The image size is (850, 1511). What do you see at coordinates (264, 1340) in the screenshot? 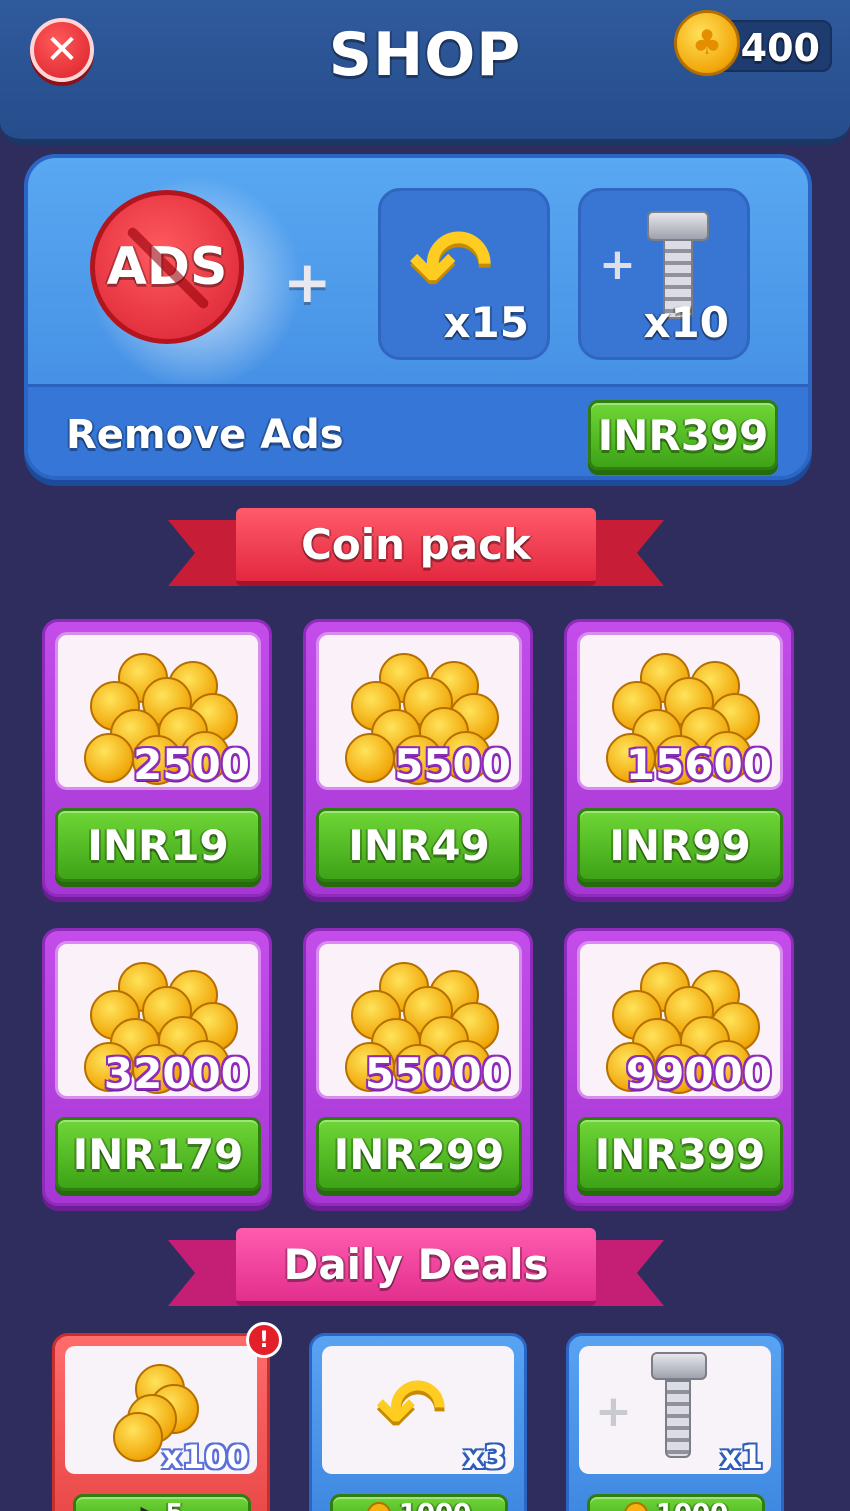
I see `alert-badge: !` at bounding box center [264, 1340].